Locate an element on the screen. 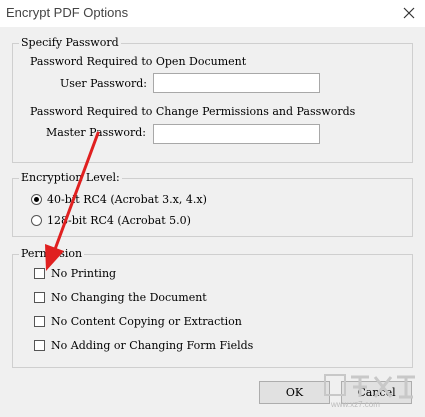 The height and width of the screenshot is (417, 425). site-watermark: www.xz7.com is located at coordinates (370, 392).